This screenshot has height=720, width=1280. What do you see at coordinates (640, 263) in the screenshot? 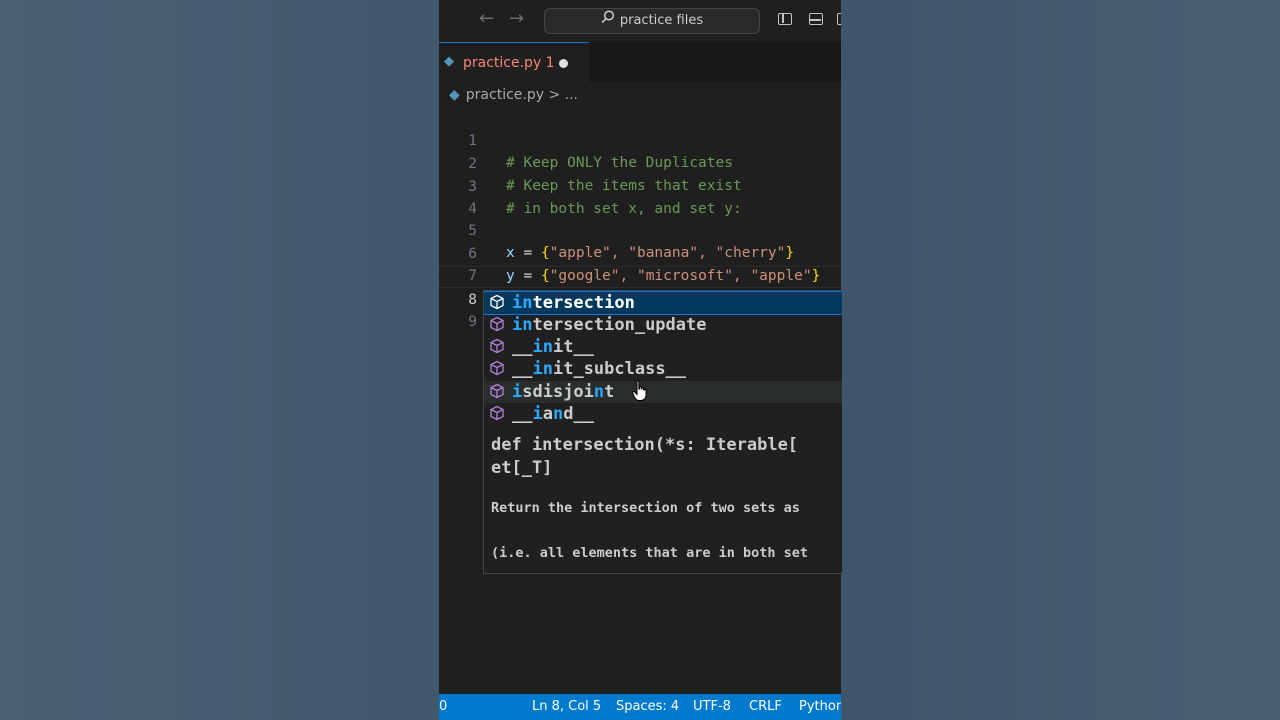
I see `code-line: 7` at bounding box center [640, 263].